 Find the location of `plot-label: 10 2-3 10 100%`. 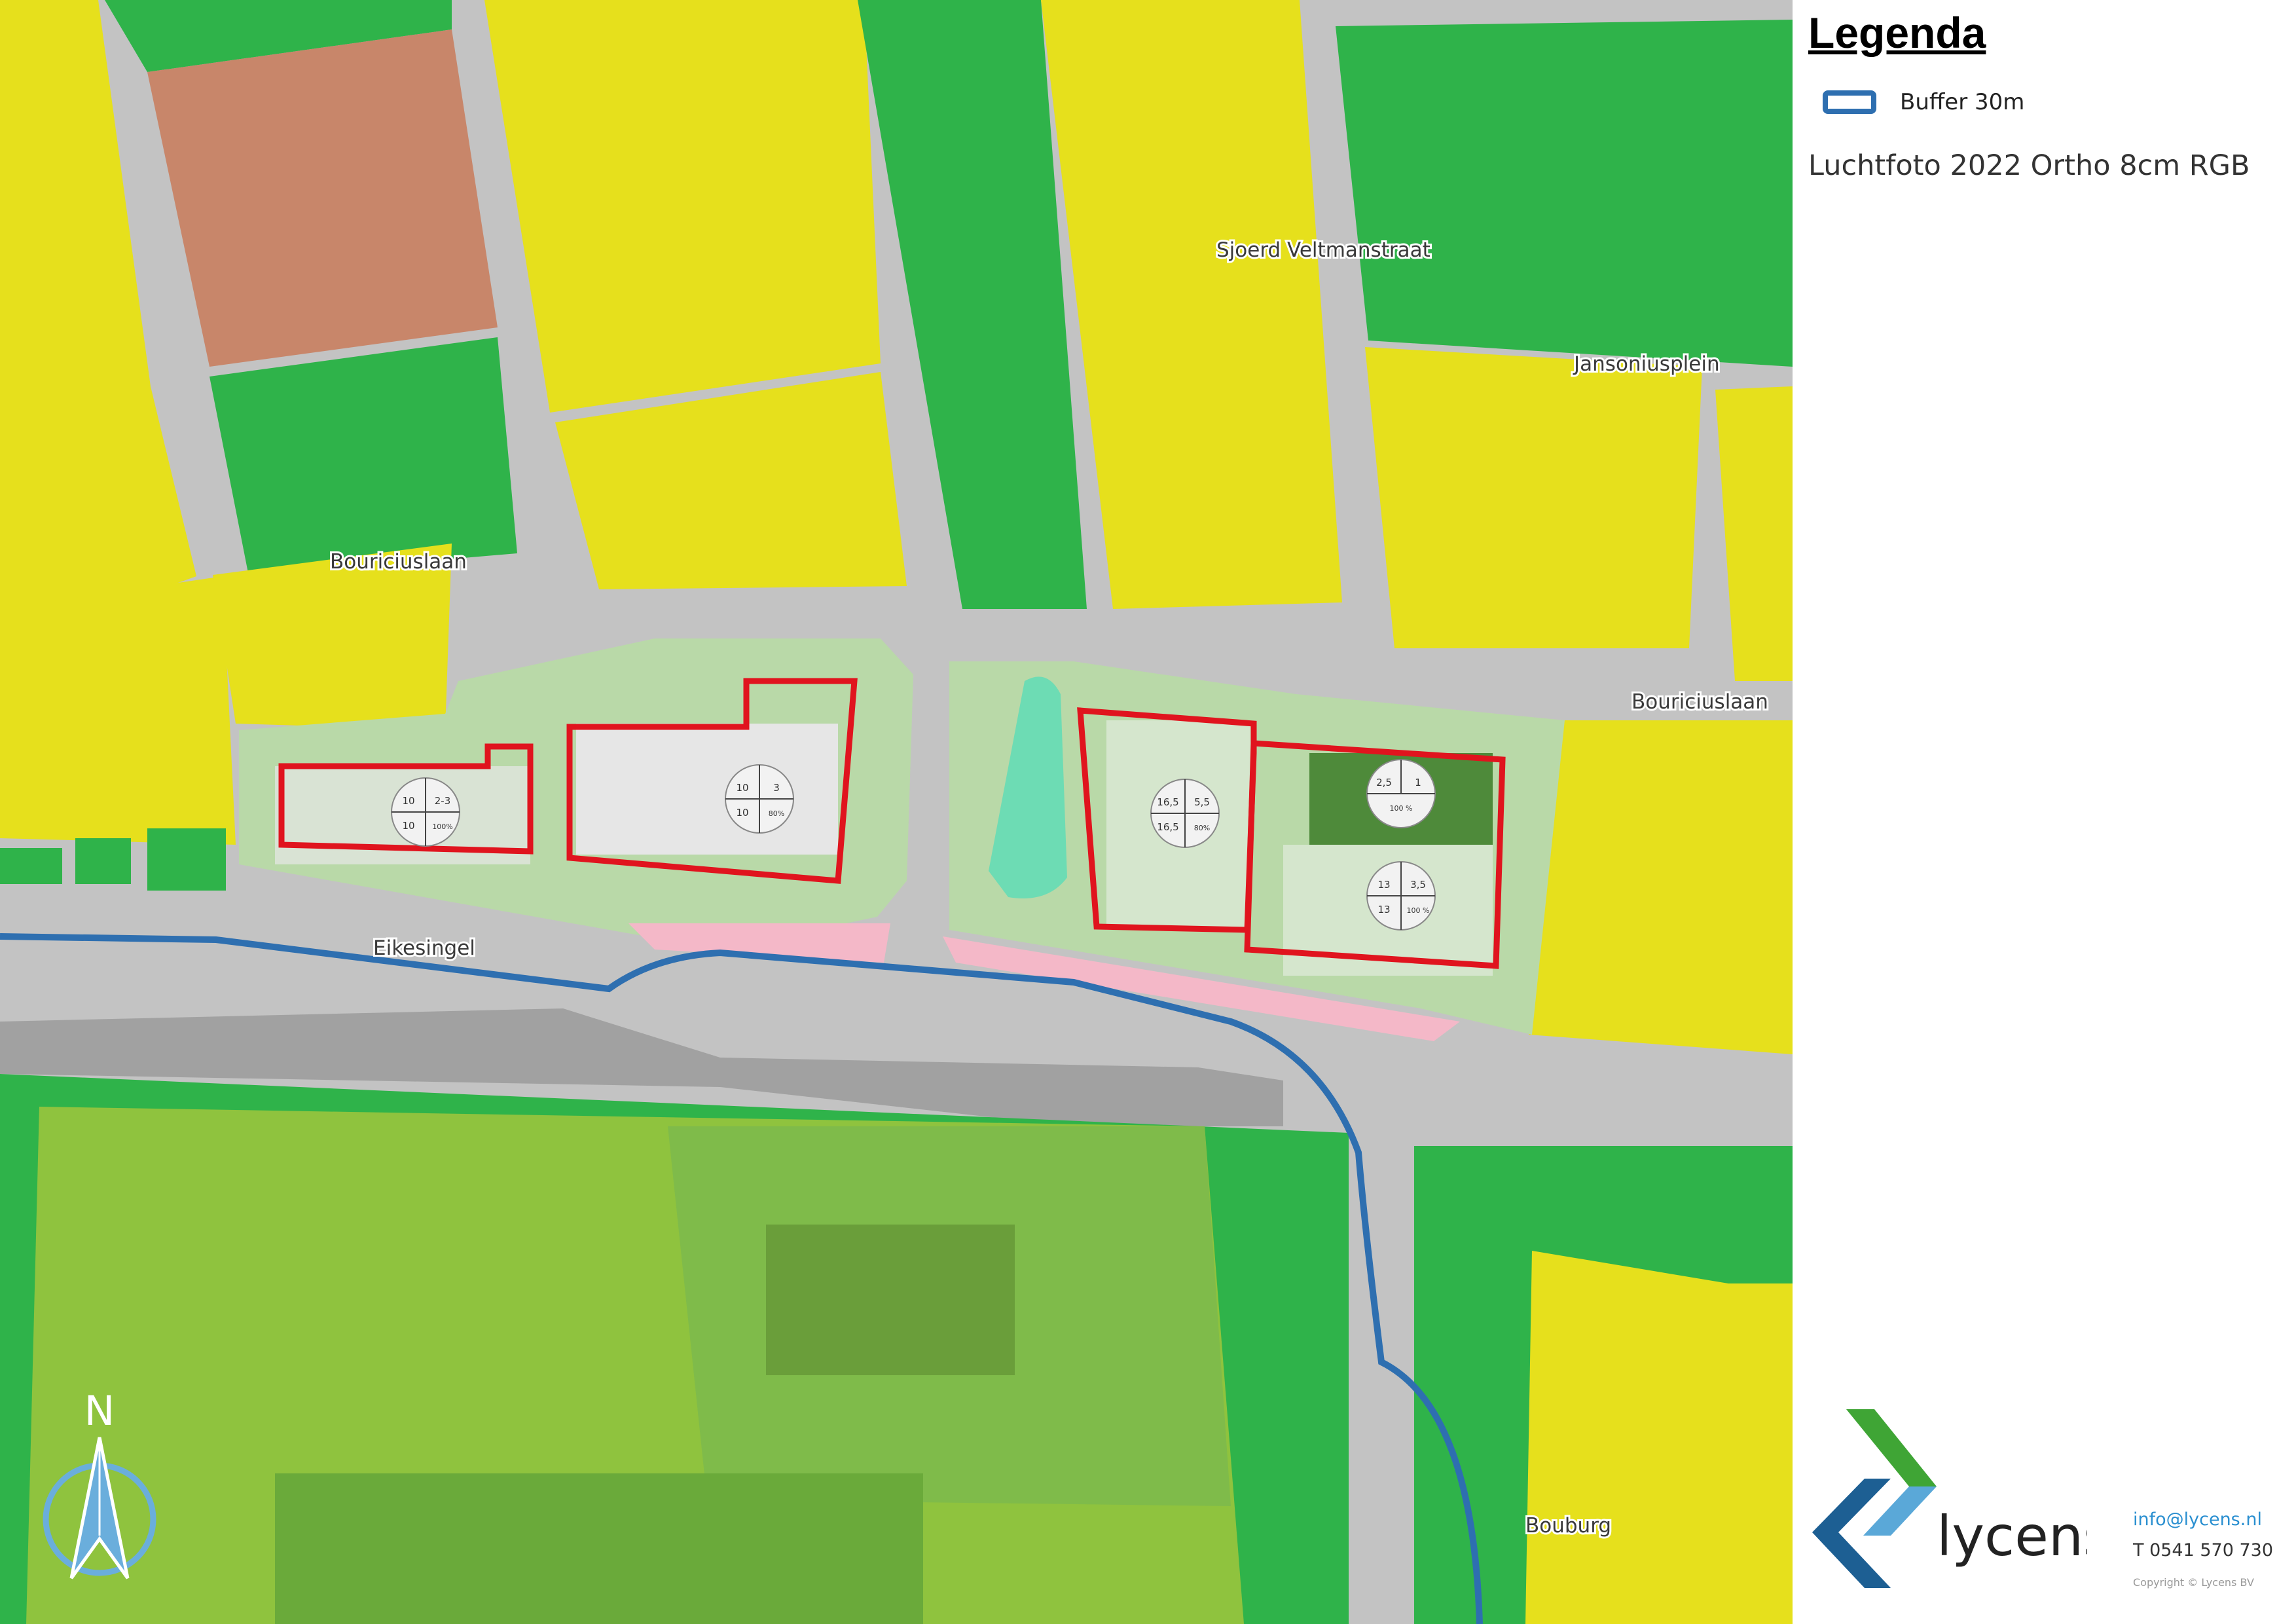

plot-label: 10 2-3 10 100% is located at coordinates (425, 812).